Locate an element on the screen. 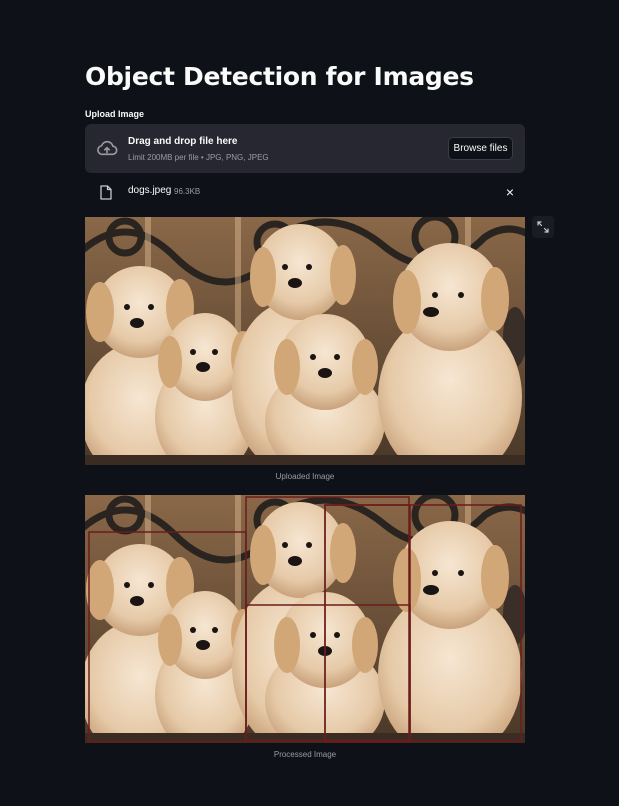  fullscreen-icon is located at coordinates (543, 227).